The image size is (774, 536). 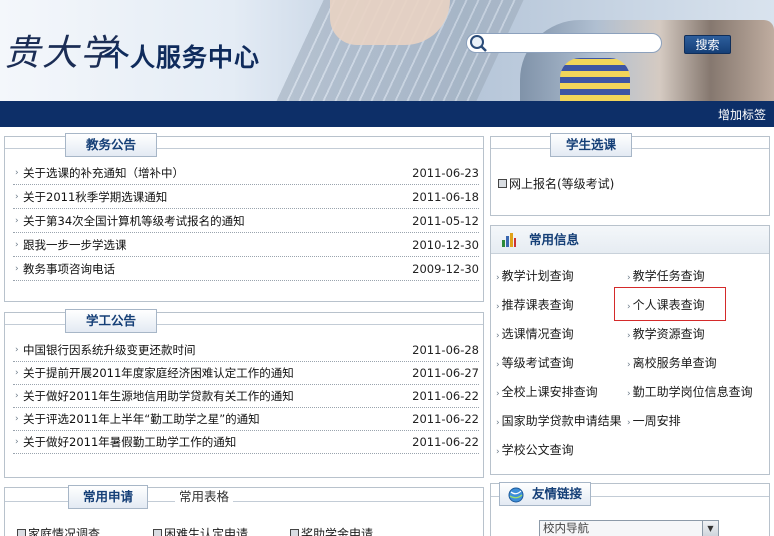 I want to click on application-item: 家庭情况调查, so click(x=58, y=530).